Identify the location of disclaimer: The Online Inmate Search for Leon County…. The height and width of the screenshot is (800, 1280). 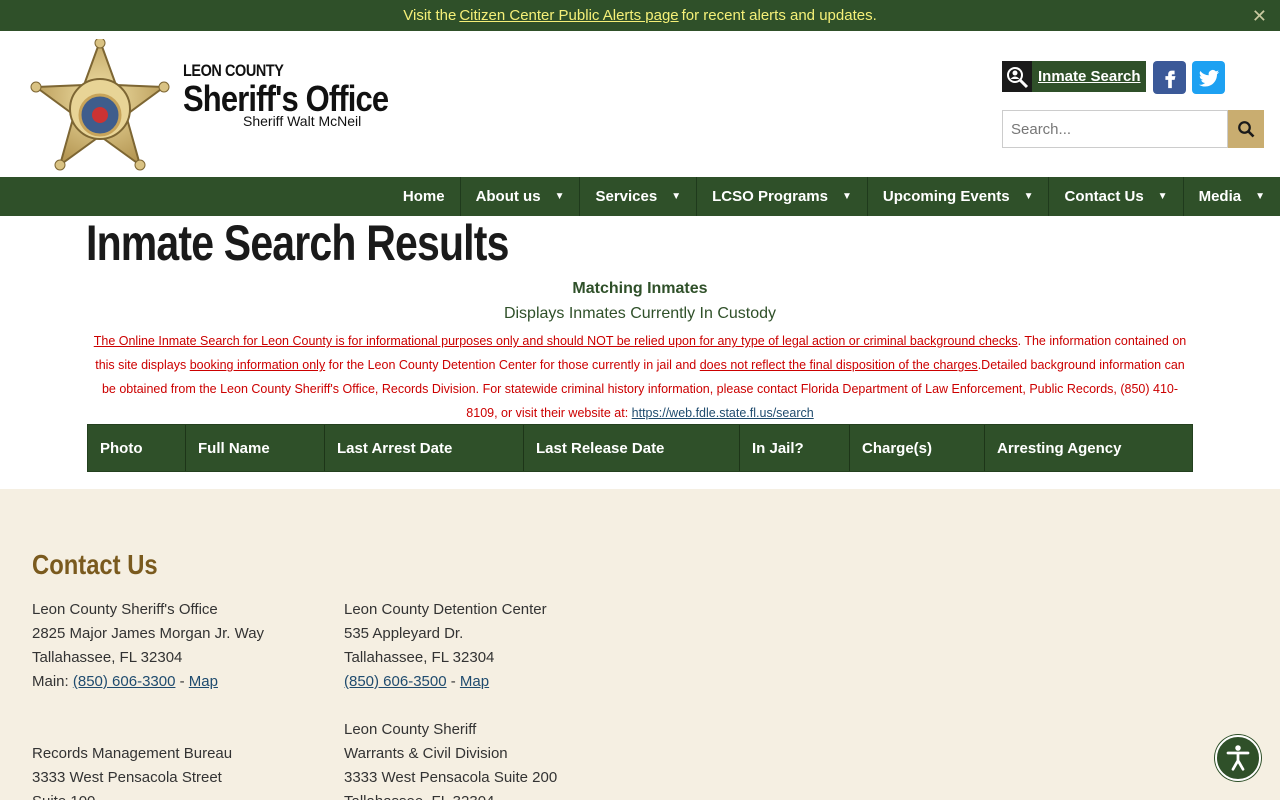
(640, 377).